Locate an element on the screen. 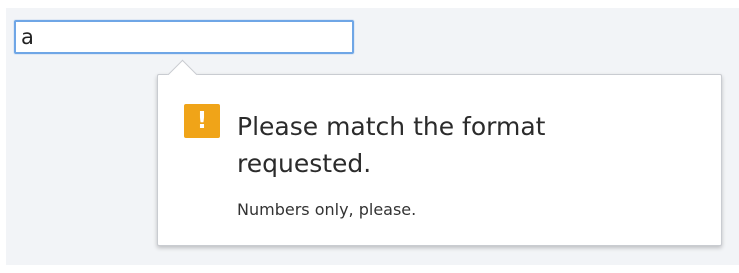 The height and width of the screenshot is (273, 739). warning-icon: ! is located at coordinates (202, 121).